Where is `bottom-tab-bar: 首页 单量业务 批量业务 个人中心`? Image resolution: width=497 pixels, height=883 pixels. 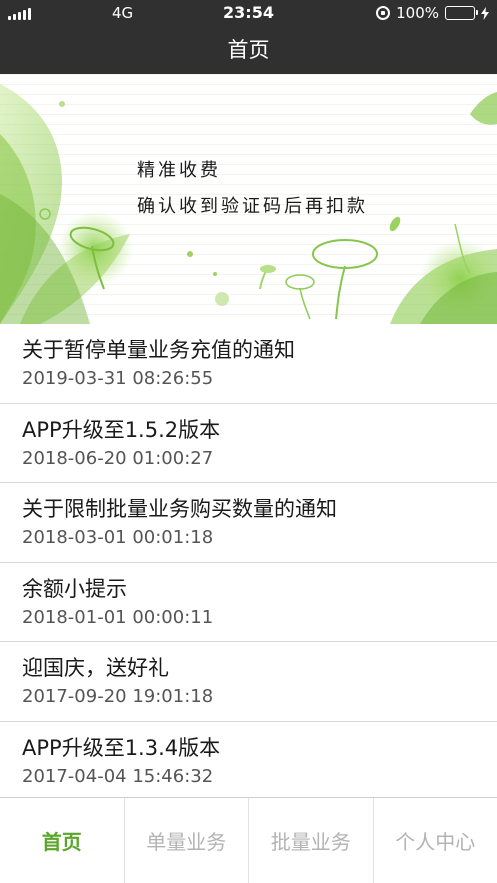 bottom-tab-bar: 首页 单量业务 批量业务 个人中心 is located at coordinates (248, 840).